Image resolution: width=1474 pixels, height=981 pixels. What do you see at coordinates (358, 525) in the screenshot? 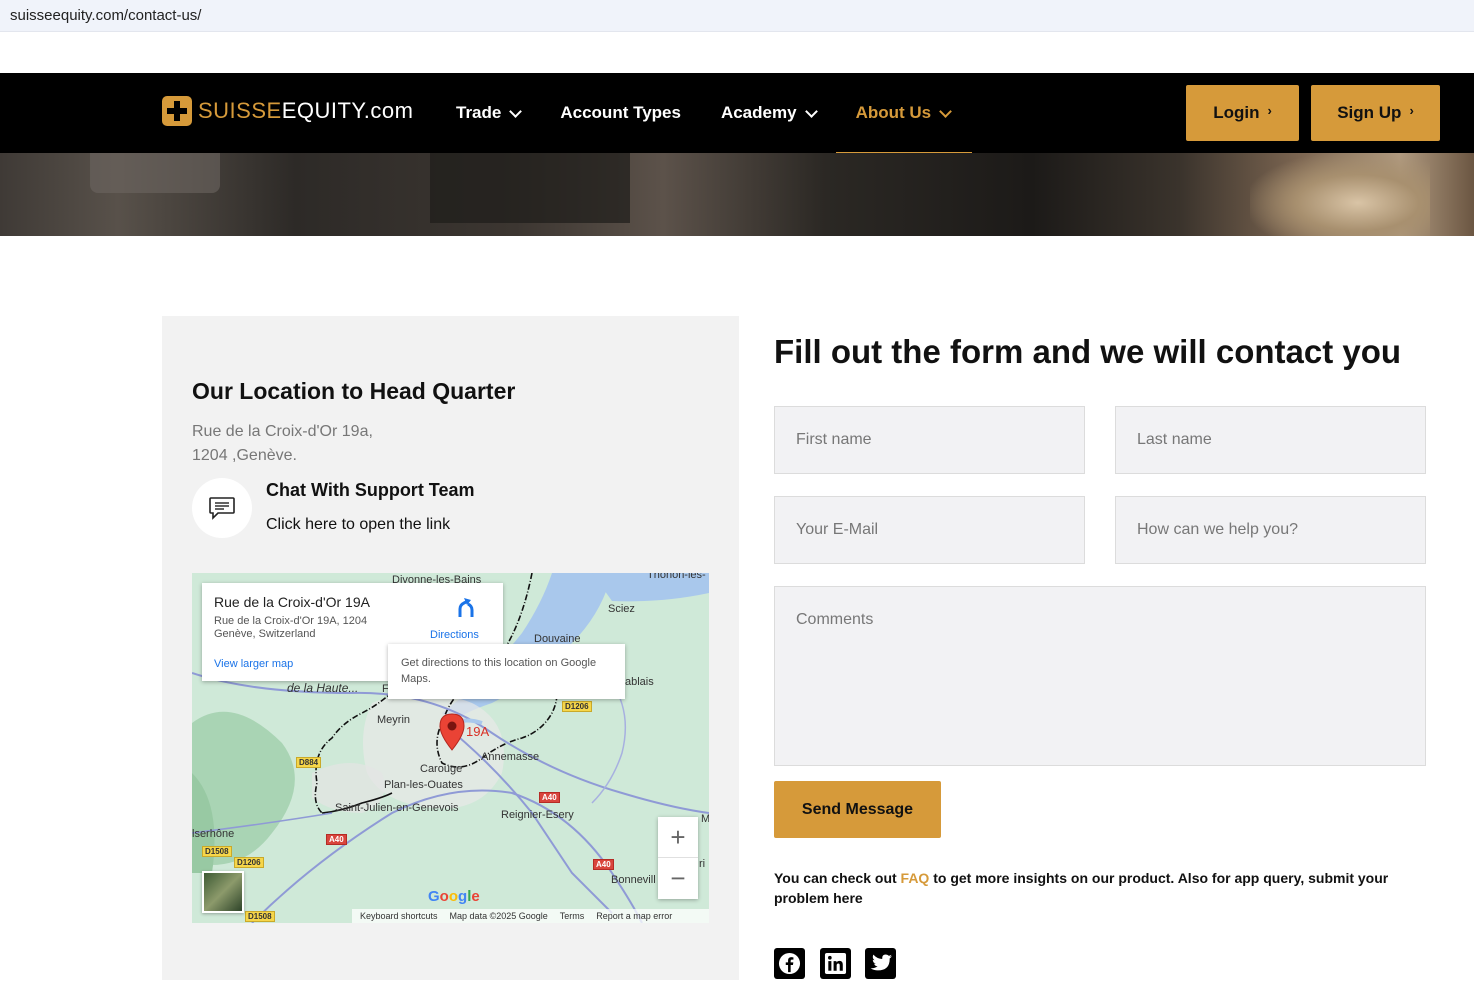
I see `chat-link: Click here to open the link` at bounding box center [358, 525].